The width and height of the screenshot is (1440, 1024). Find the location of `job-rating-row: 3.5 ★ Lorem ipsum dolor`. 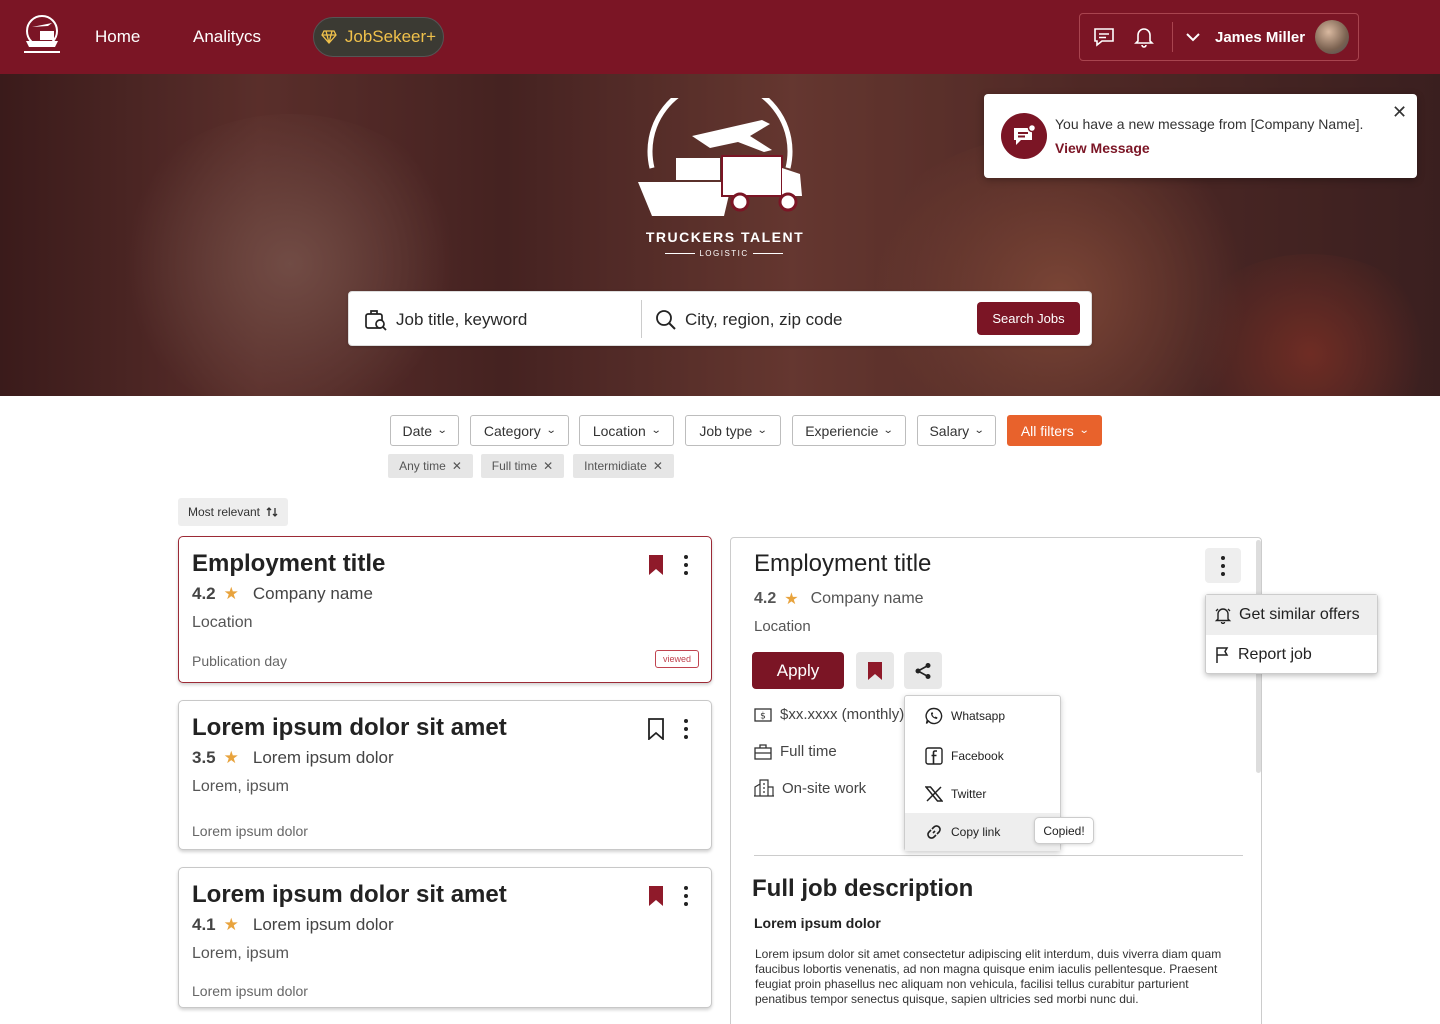

job-rating-row: 3.5 ★ Lorem ipsum dolor is located at coordinates (293, 758).